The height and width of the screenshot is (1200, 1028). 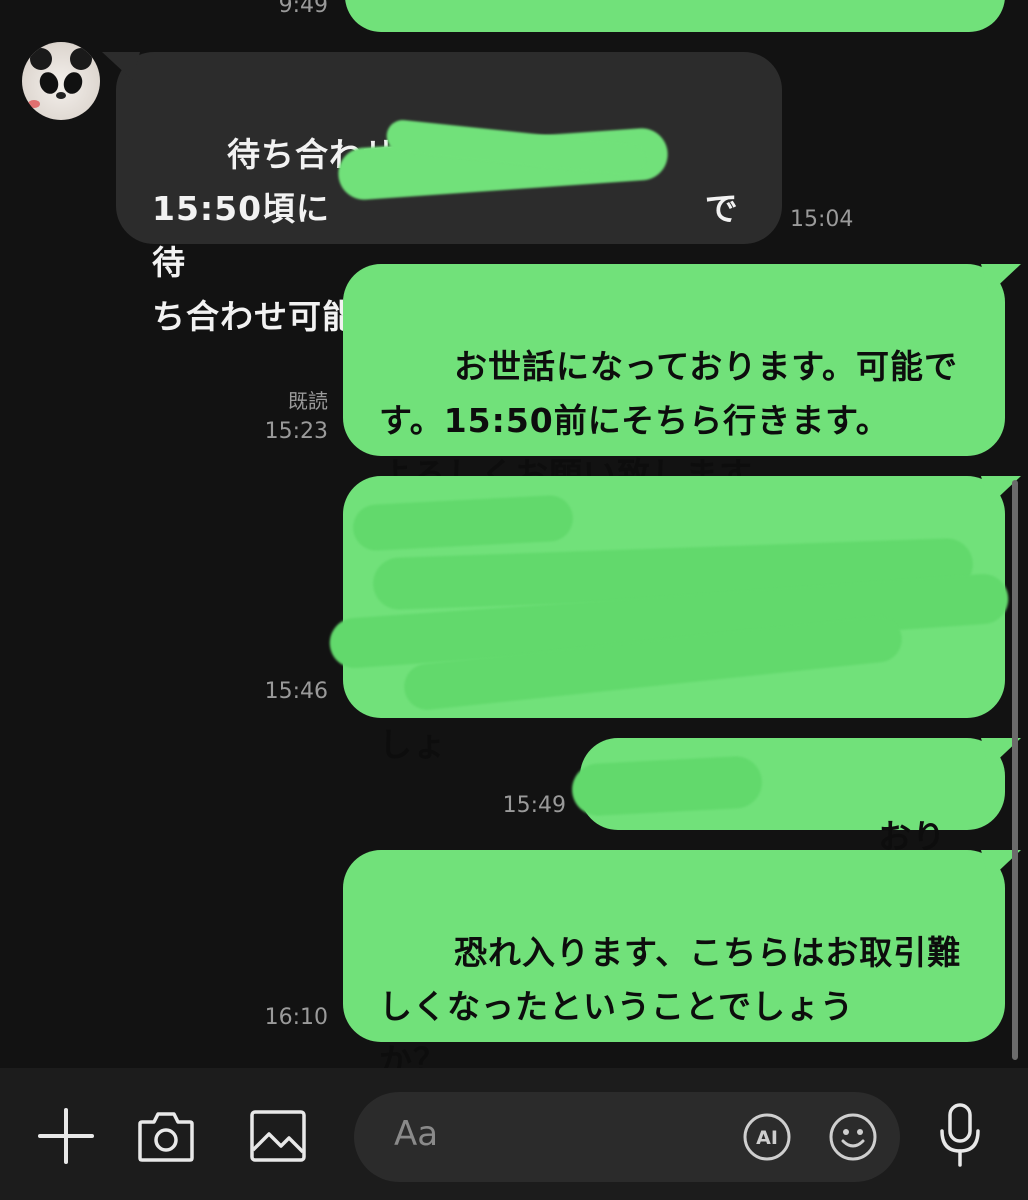 I want to click on plus-icon, so click(x=66, y=1136).